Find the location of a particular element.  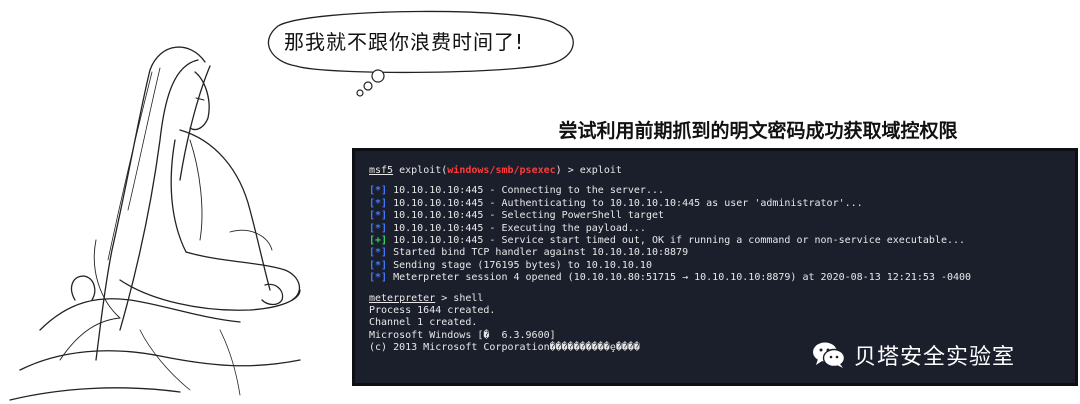

meterpreter-prompt: meterpreter is located at coordinates (402, 298).